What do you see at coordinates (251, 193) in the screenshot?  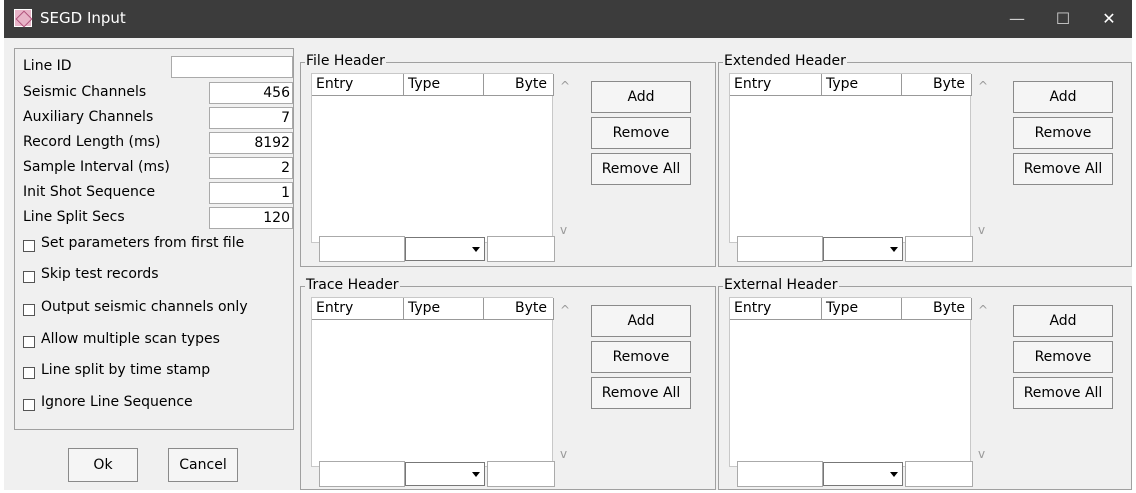 I see `init-shot-sequence-input` at bounding box center [251, 193].